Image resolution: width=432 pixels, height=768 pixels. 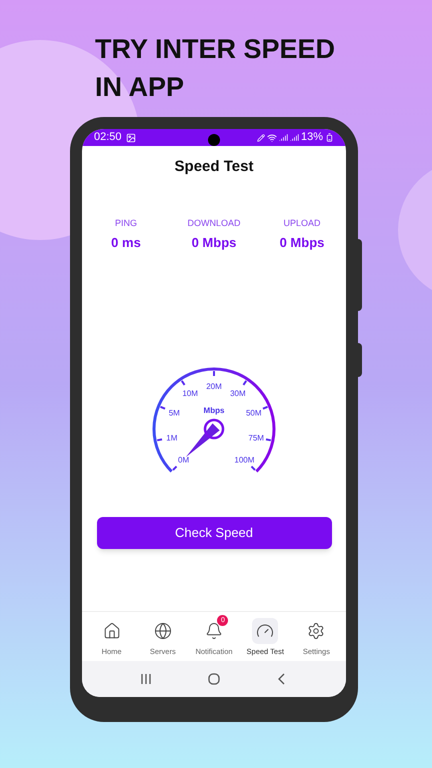 What do you see at coordinates (244, 459) in the screenshot?
I see `gauge-label: 100M` at bounding box center [244, 459].